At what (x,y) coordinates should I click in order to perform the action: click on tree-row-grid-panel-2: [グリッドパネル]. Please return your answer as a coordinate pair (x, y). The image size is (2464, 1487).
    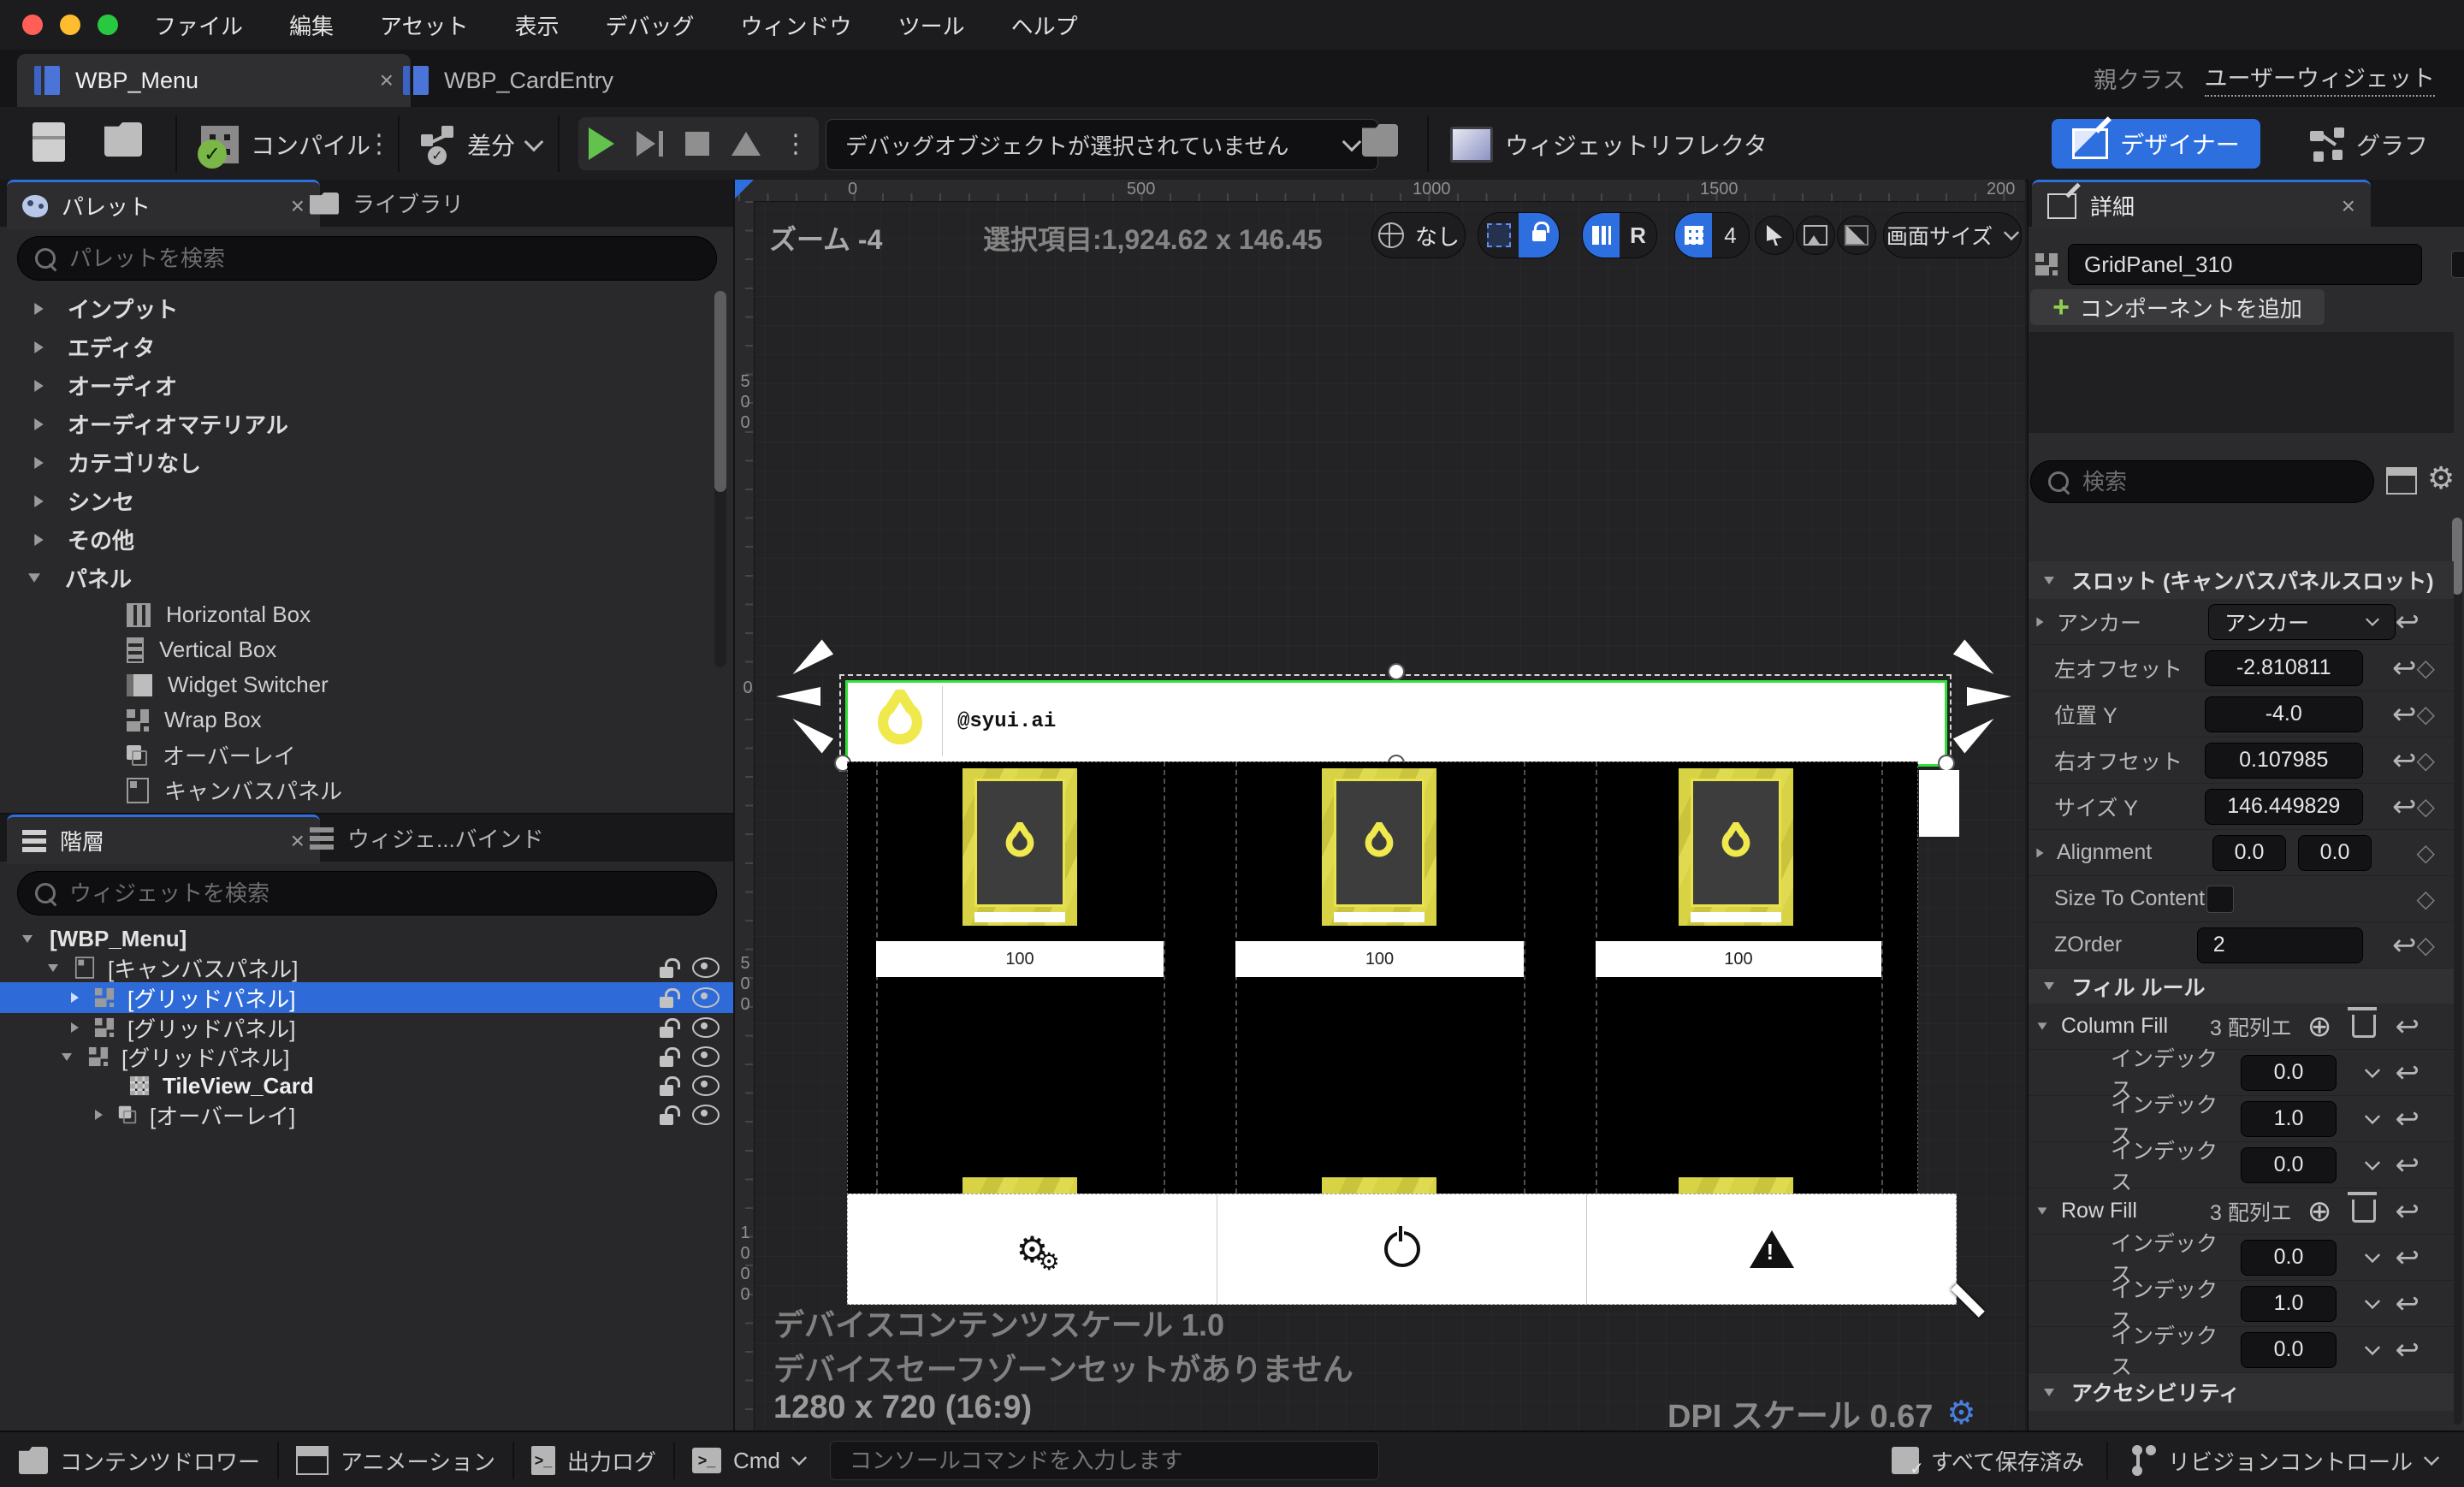
    Looking at the image, I should click on (366, 1027).